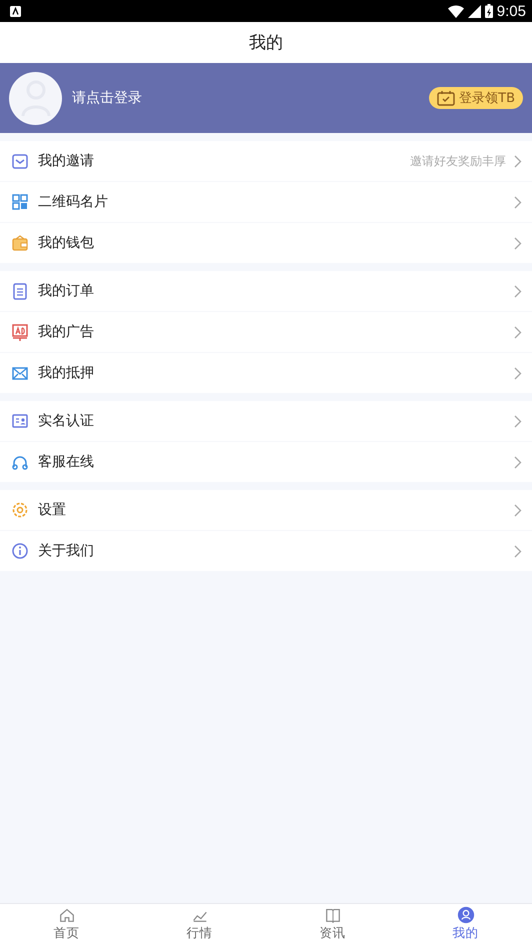 Image resolution: width=532 pixels, height=944 pixels. What do you see at coordinates (446, 98) in the screenshot?
I see `calendar-check-icon` at bounding box center [446, 98].